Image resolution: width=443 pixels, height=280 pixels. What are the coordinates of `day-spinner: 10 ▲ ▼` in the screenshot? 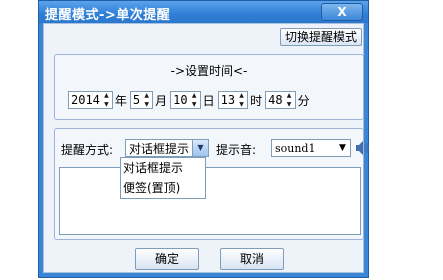 It's located at (185, 100).